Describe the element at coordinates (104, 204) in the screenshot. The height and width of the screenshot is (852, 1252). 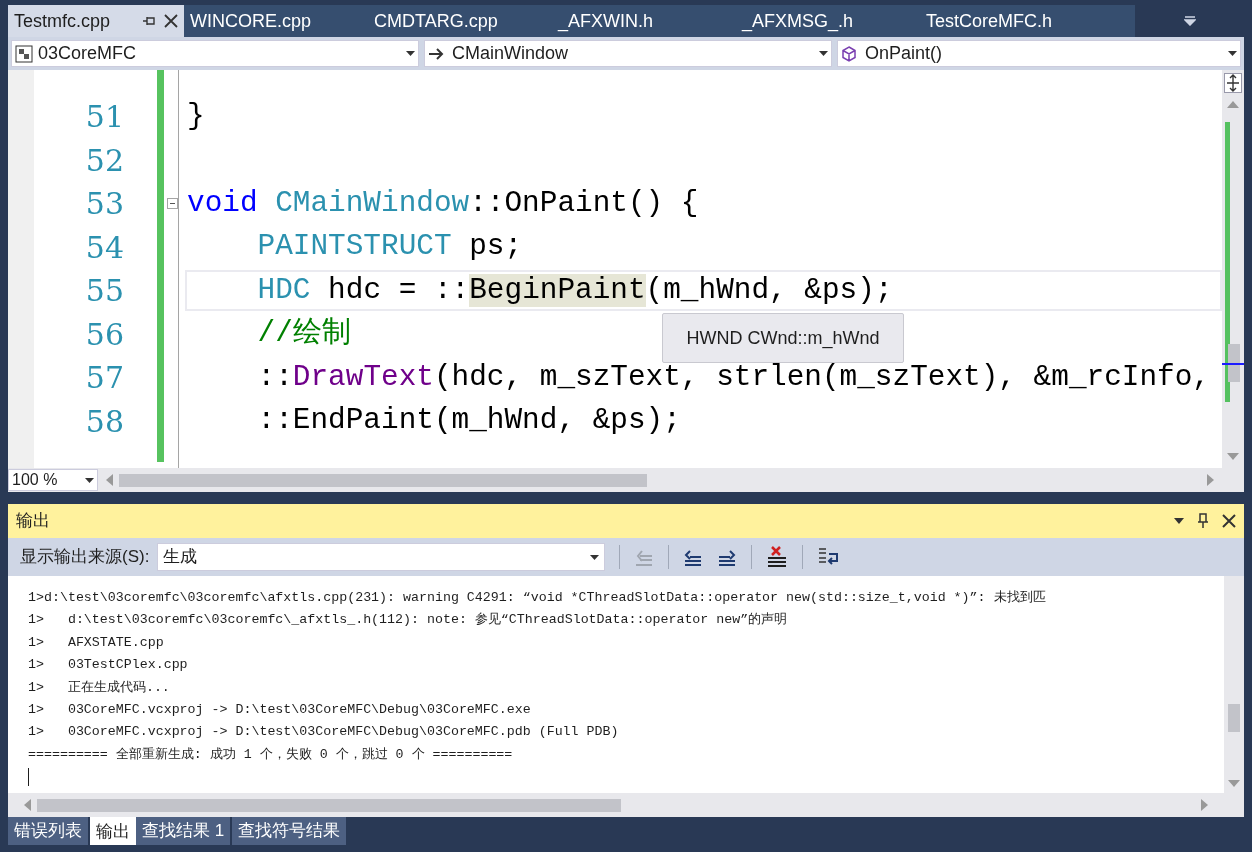
I see `line-number: 53` at that location.